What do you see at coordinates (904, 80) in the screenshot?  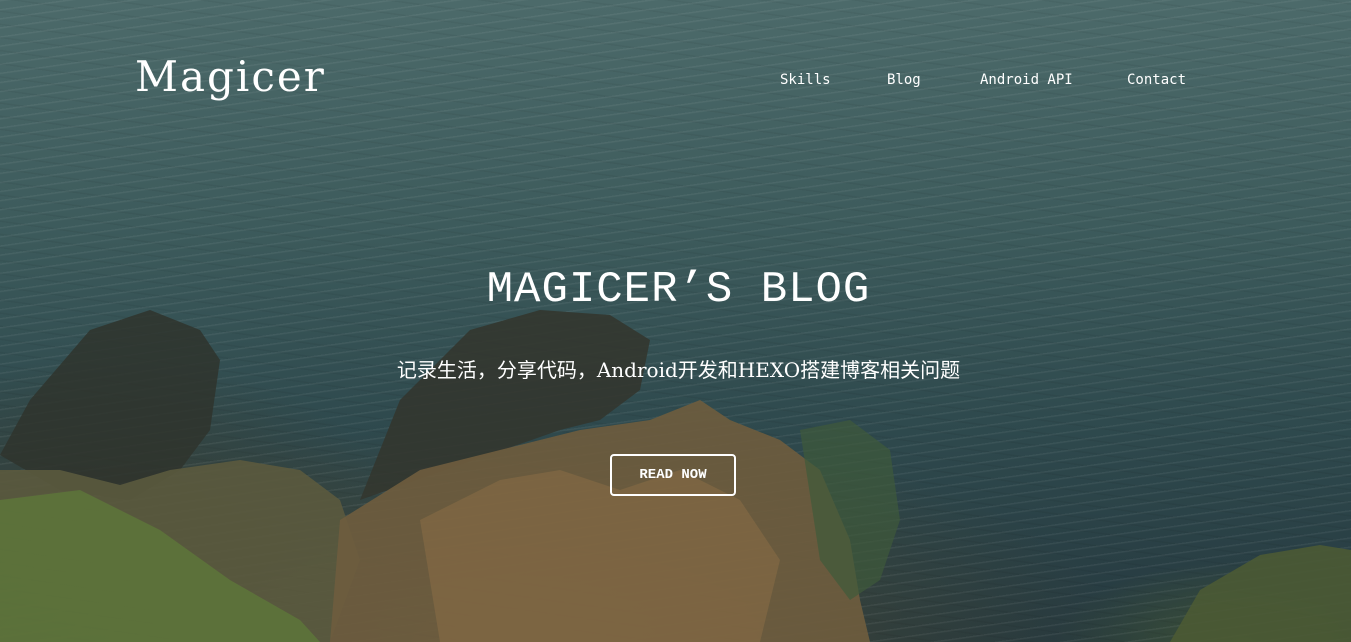 I see `nav-link-blog: Blog` at bounding box center [904, 80].